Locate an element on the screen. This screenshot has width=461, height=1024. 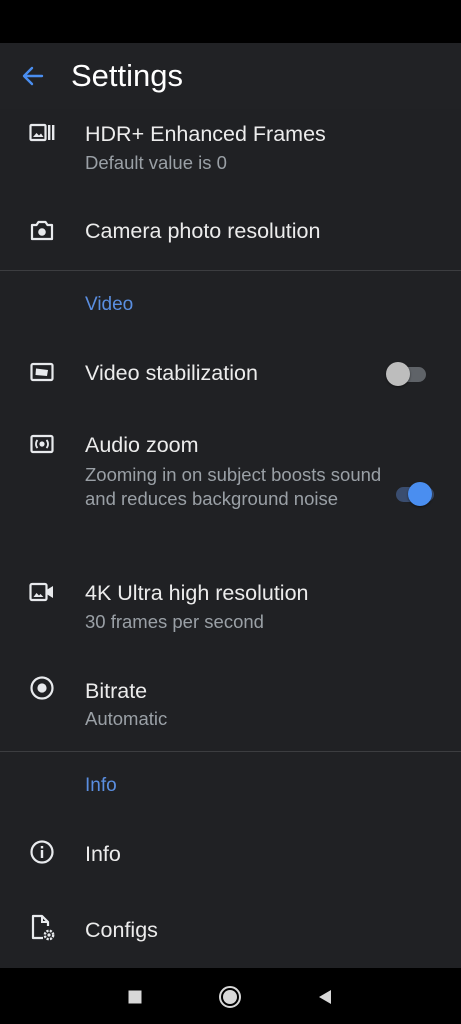
burst-frames-icon is located at coordinates (42, 133).